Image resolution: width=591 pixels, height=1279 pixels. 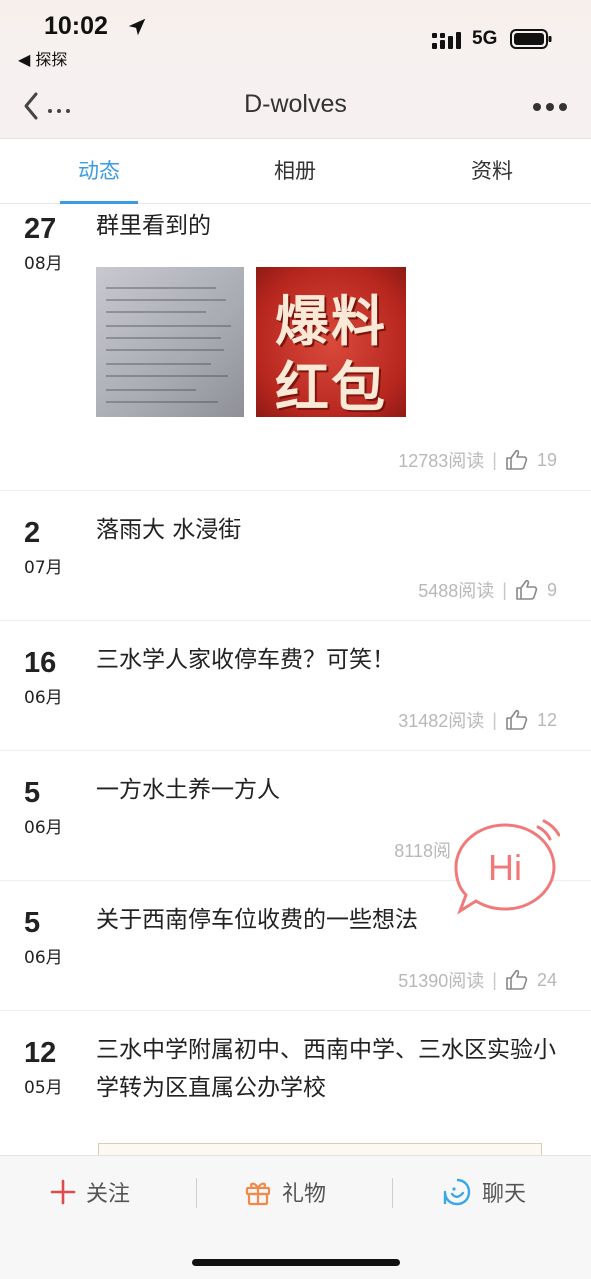 I want to click on post-meta: 8118阅, so click(x=422, y=850).